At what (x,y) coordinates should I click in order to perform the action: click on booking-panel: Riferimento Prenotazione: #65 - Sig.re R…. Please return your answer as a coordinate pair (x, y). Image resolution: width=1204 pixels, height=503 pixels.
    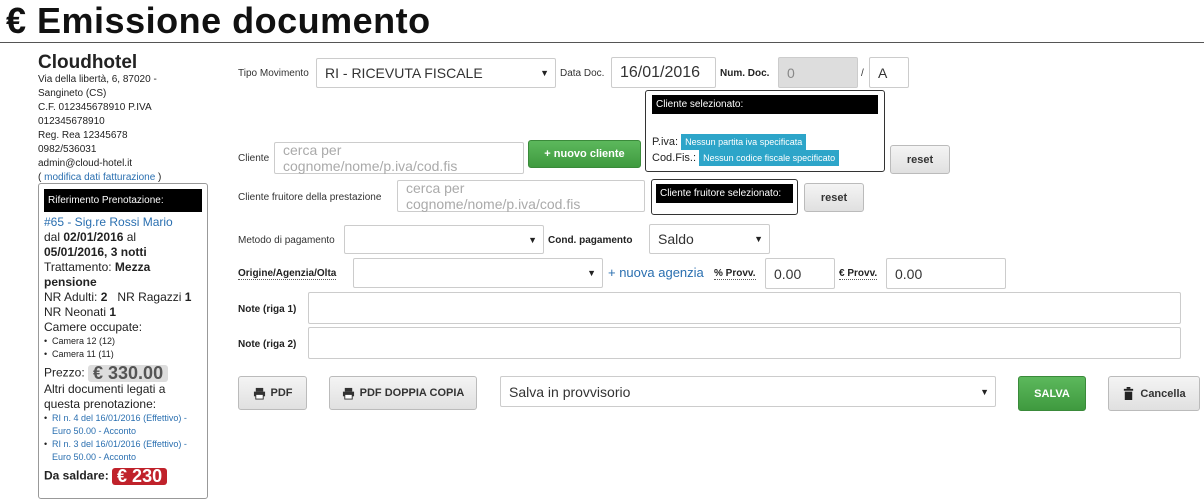
    Looking at the image, I should click on (123, 341).